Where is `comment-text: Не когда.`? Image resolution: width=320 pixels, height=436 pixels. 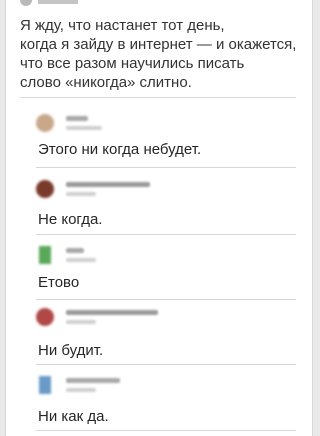
comment-text: Не когда. is located at coordinates (70, 219).